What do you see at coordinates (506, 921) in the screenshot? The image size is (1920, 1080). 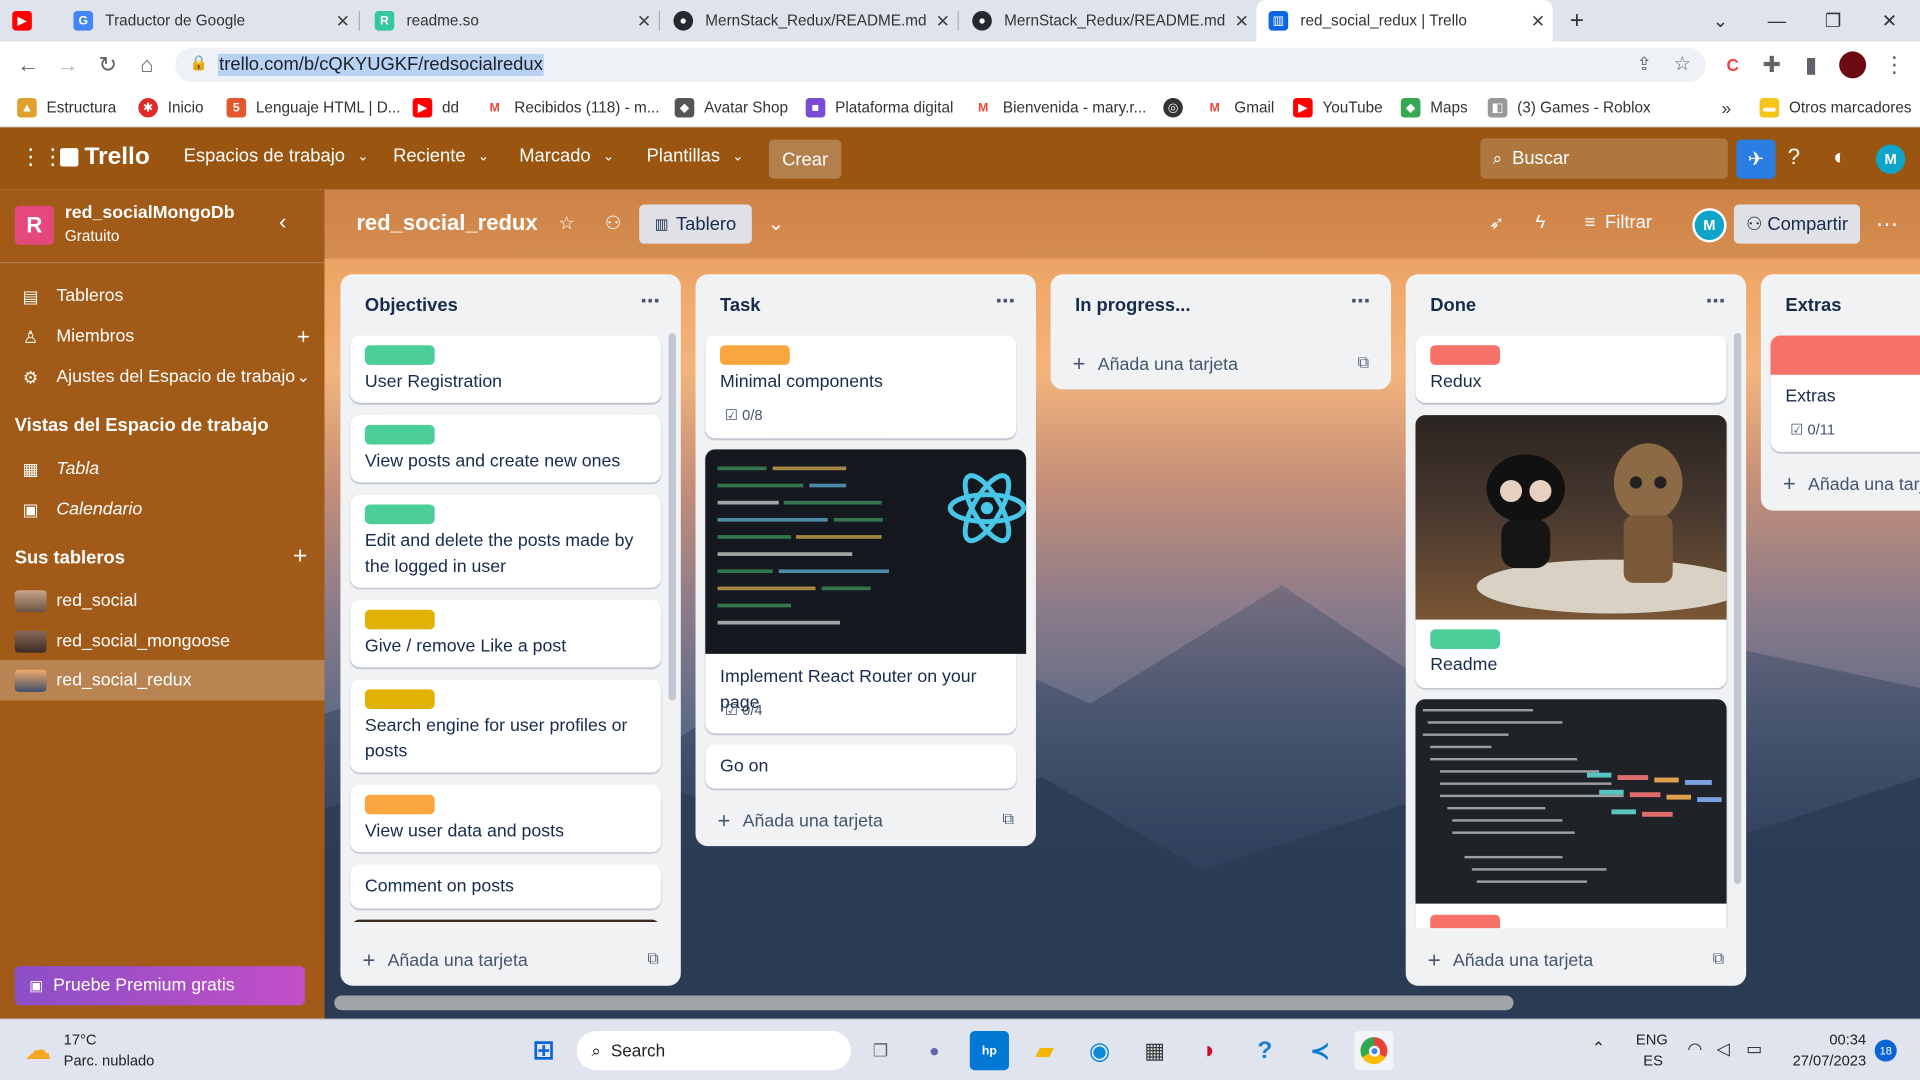 I see `card-cover` at bounding box center [506, 921].